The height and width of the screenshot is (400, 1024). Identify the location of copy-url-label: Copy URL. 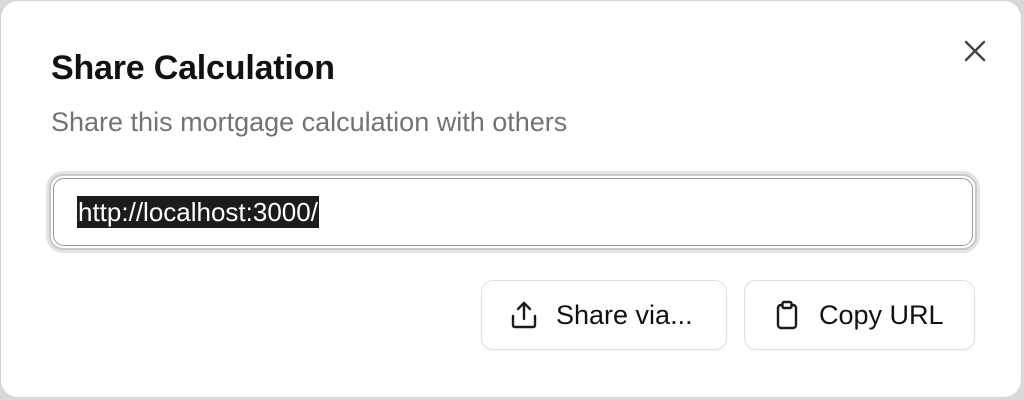
(881, 314).